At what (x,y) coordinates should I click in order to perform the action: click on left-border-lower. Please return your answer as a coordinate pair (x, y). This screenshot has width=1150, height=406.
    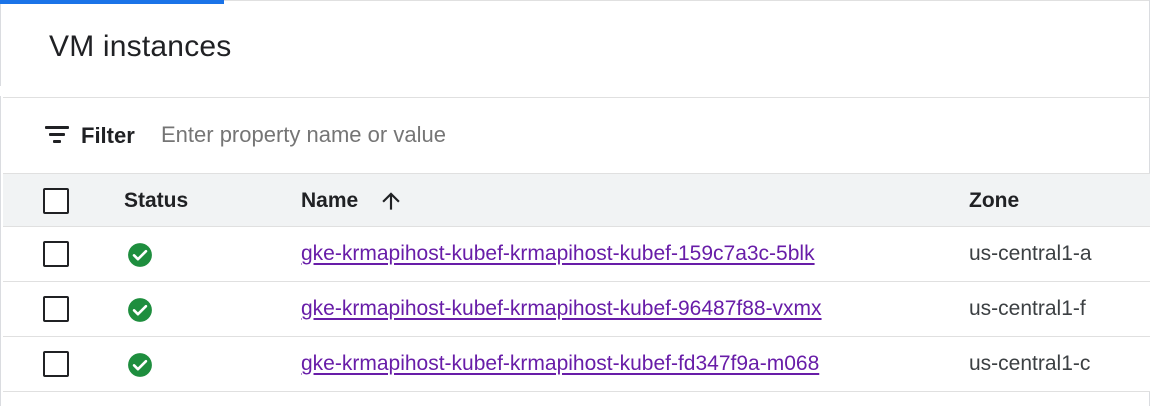
    Looking at the image, I should click on (0, 251).